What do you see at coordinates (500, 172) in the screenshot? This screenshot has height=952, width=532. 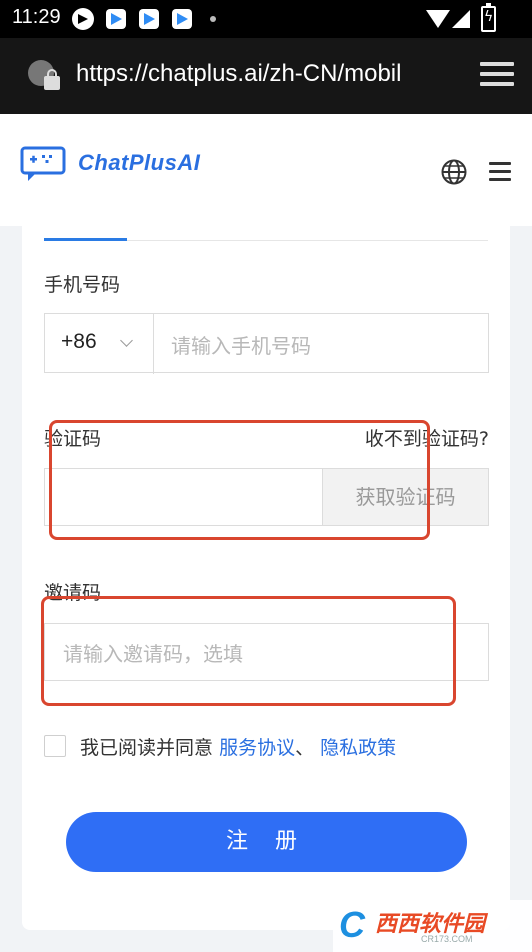 I see `menu-icon` at bounding box center [500, 172].